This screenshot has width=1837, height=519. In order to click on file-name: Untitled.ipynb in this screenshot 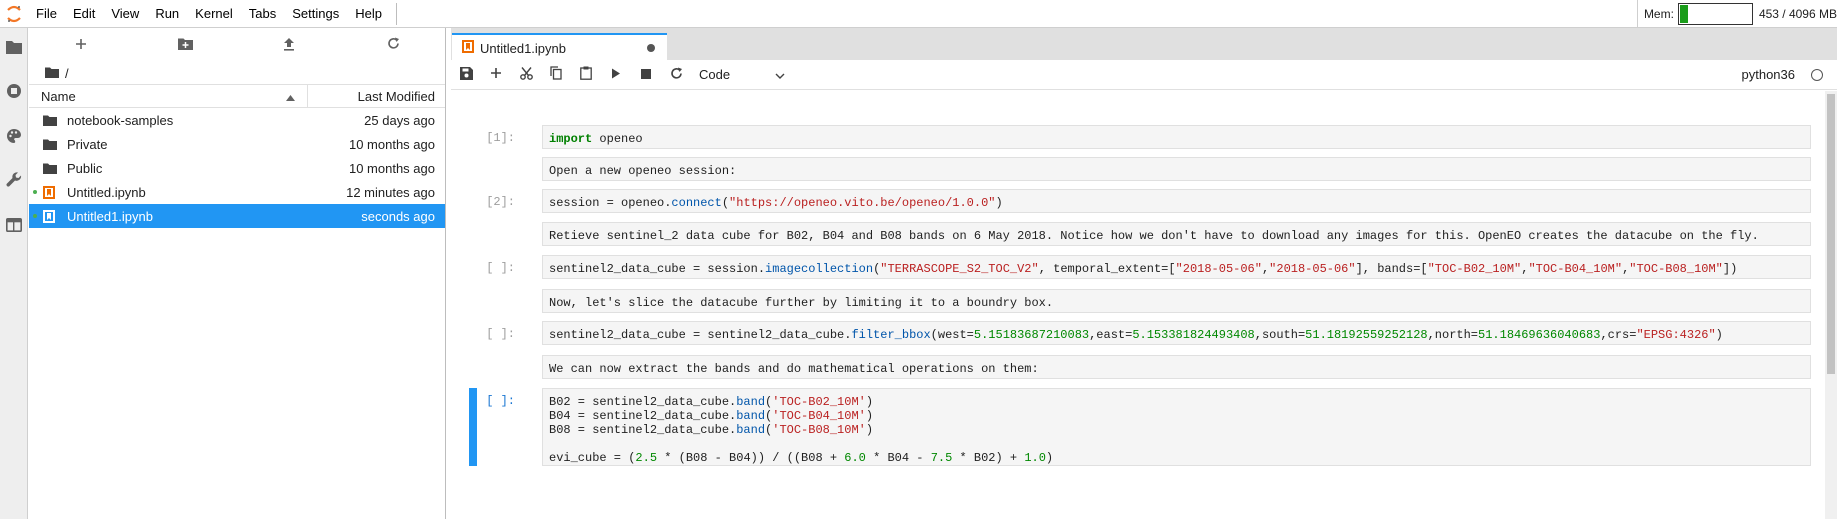, I will do `click(106, 192)`.